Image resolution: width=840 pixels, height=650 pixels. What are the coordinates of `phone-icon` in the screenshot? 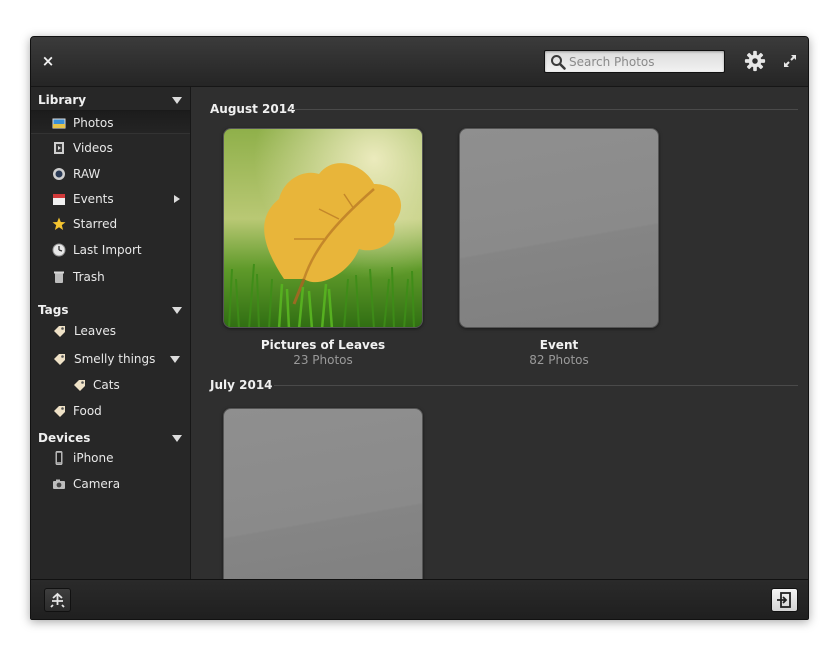 It's located at (59, 458).